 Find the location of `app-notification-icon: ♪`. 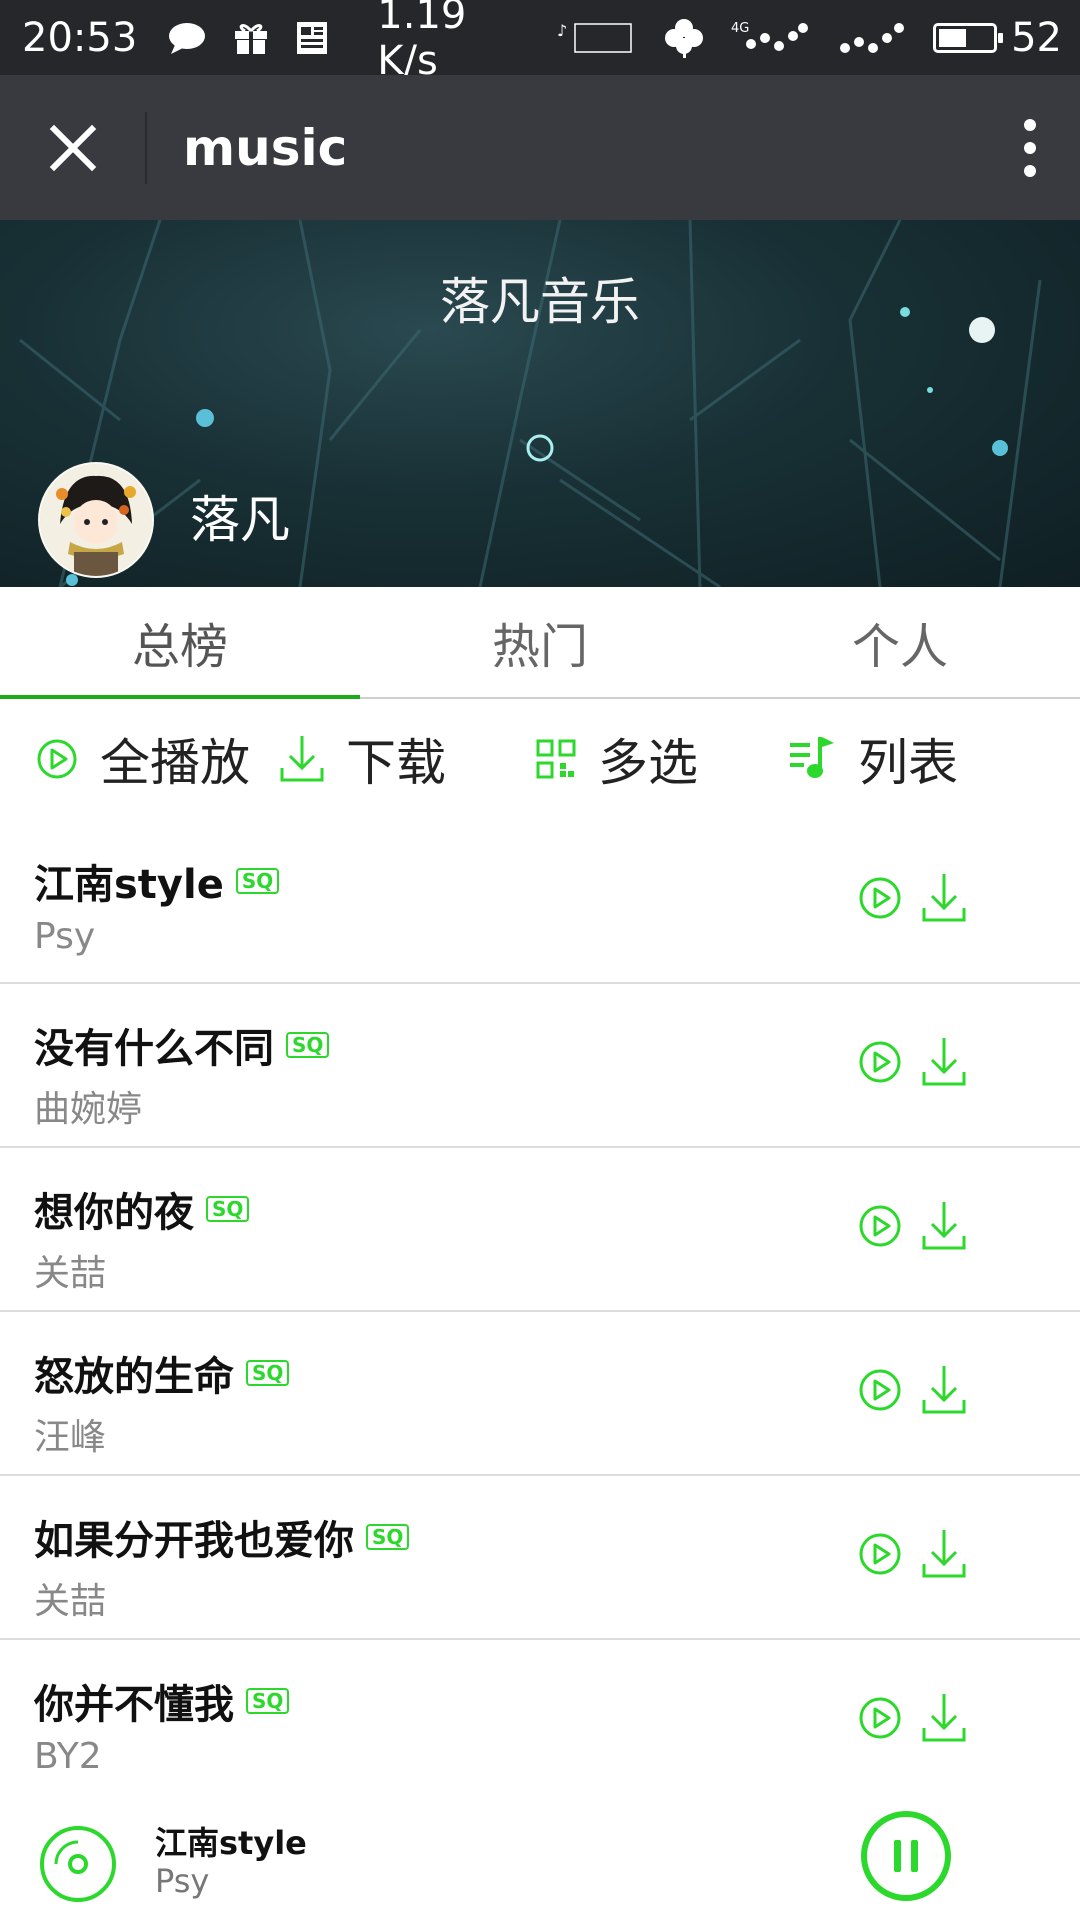

app-notification-icon: ♪ is located at coordinates (597, 38).